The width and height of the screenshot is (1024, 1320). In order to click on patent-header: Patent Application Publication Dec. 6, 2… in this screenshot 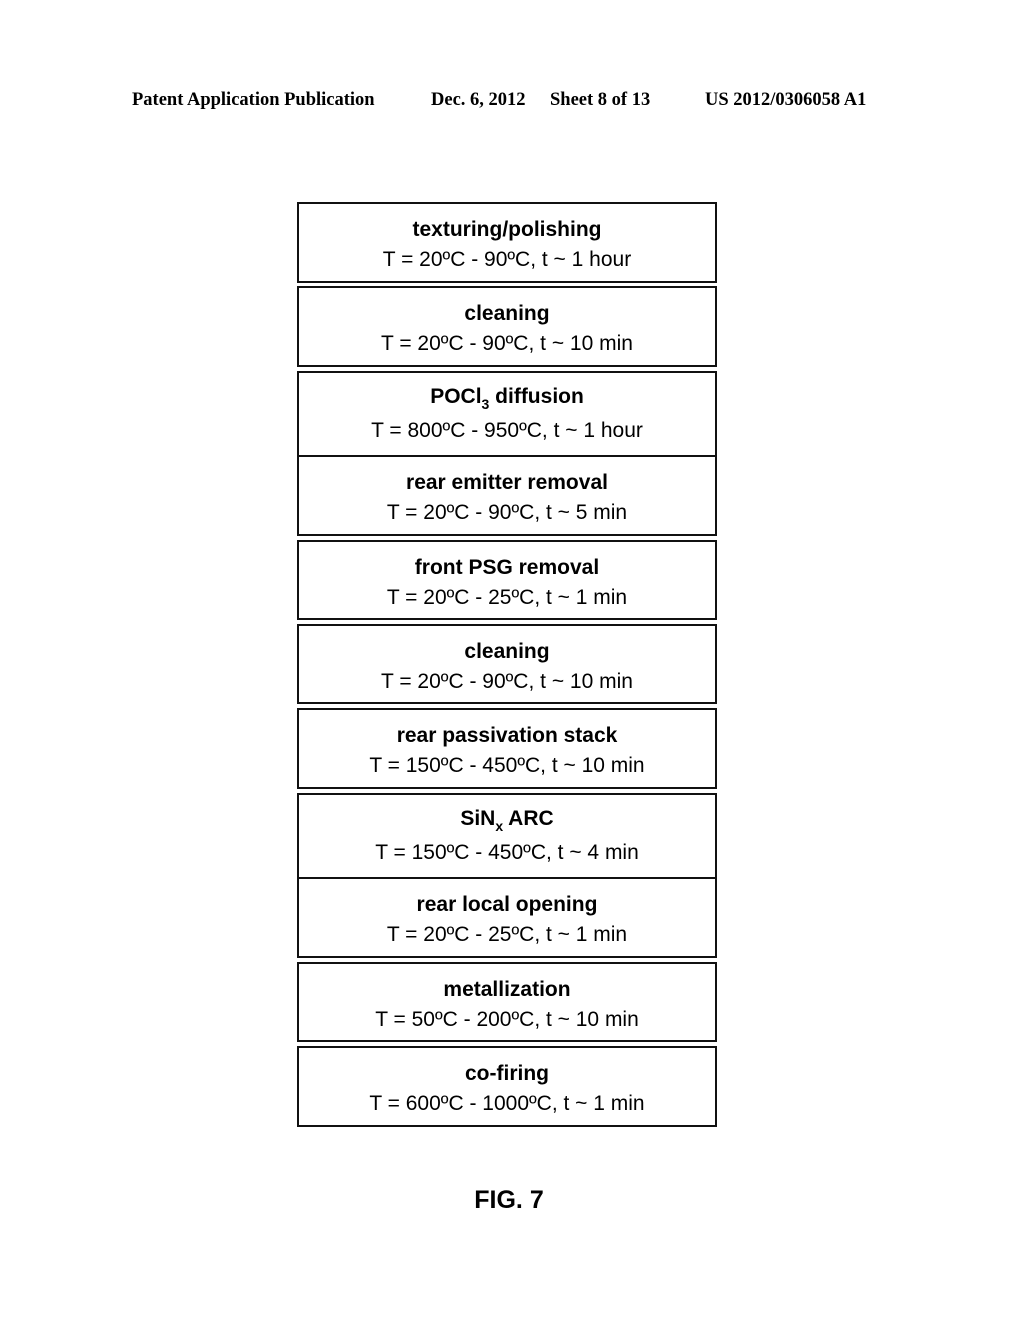, I will do `click(512, 102)`.